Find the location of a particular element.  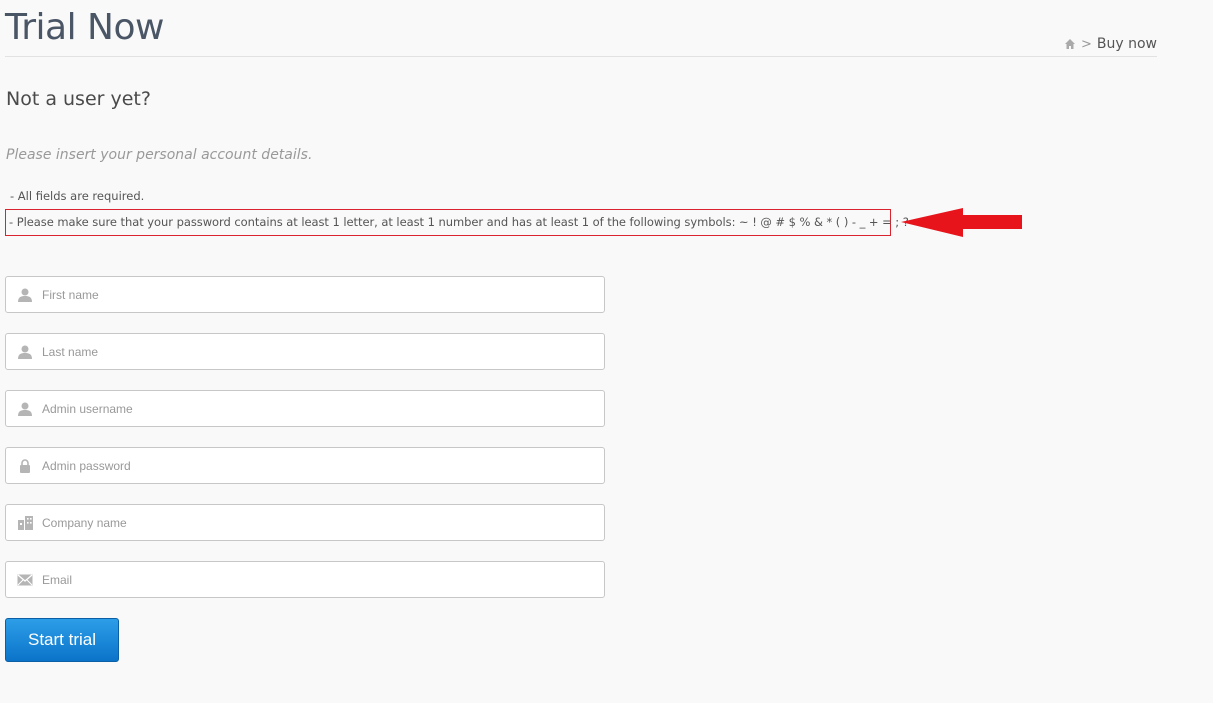

admin-password-field is located at coordinates (305, 465).